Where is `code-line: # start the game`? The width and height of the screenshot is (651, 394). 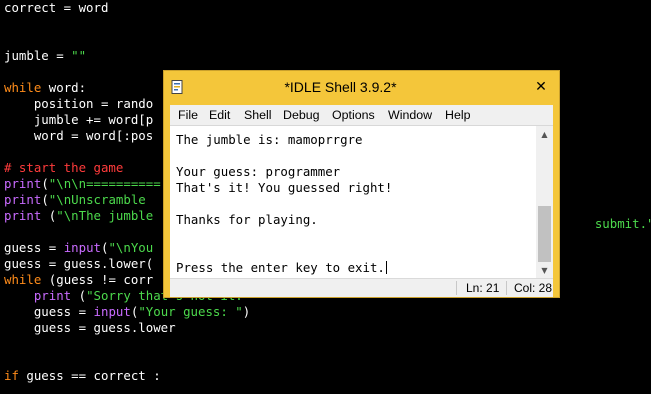
code-line: # start the game is located at coordinates (63, 168).